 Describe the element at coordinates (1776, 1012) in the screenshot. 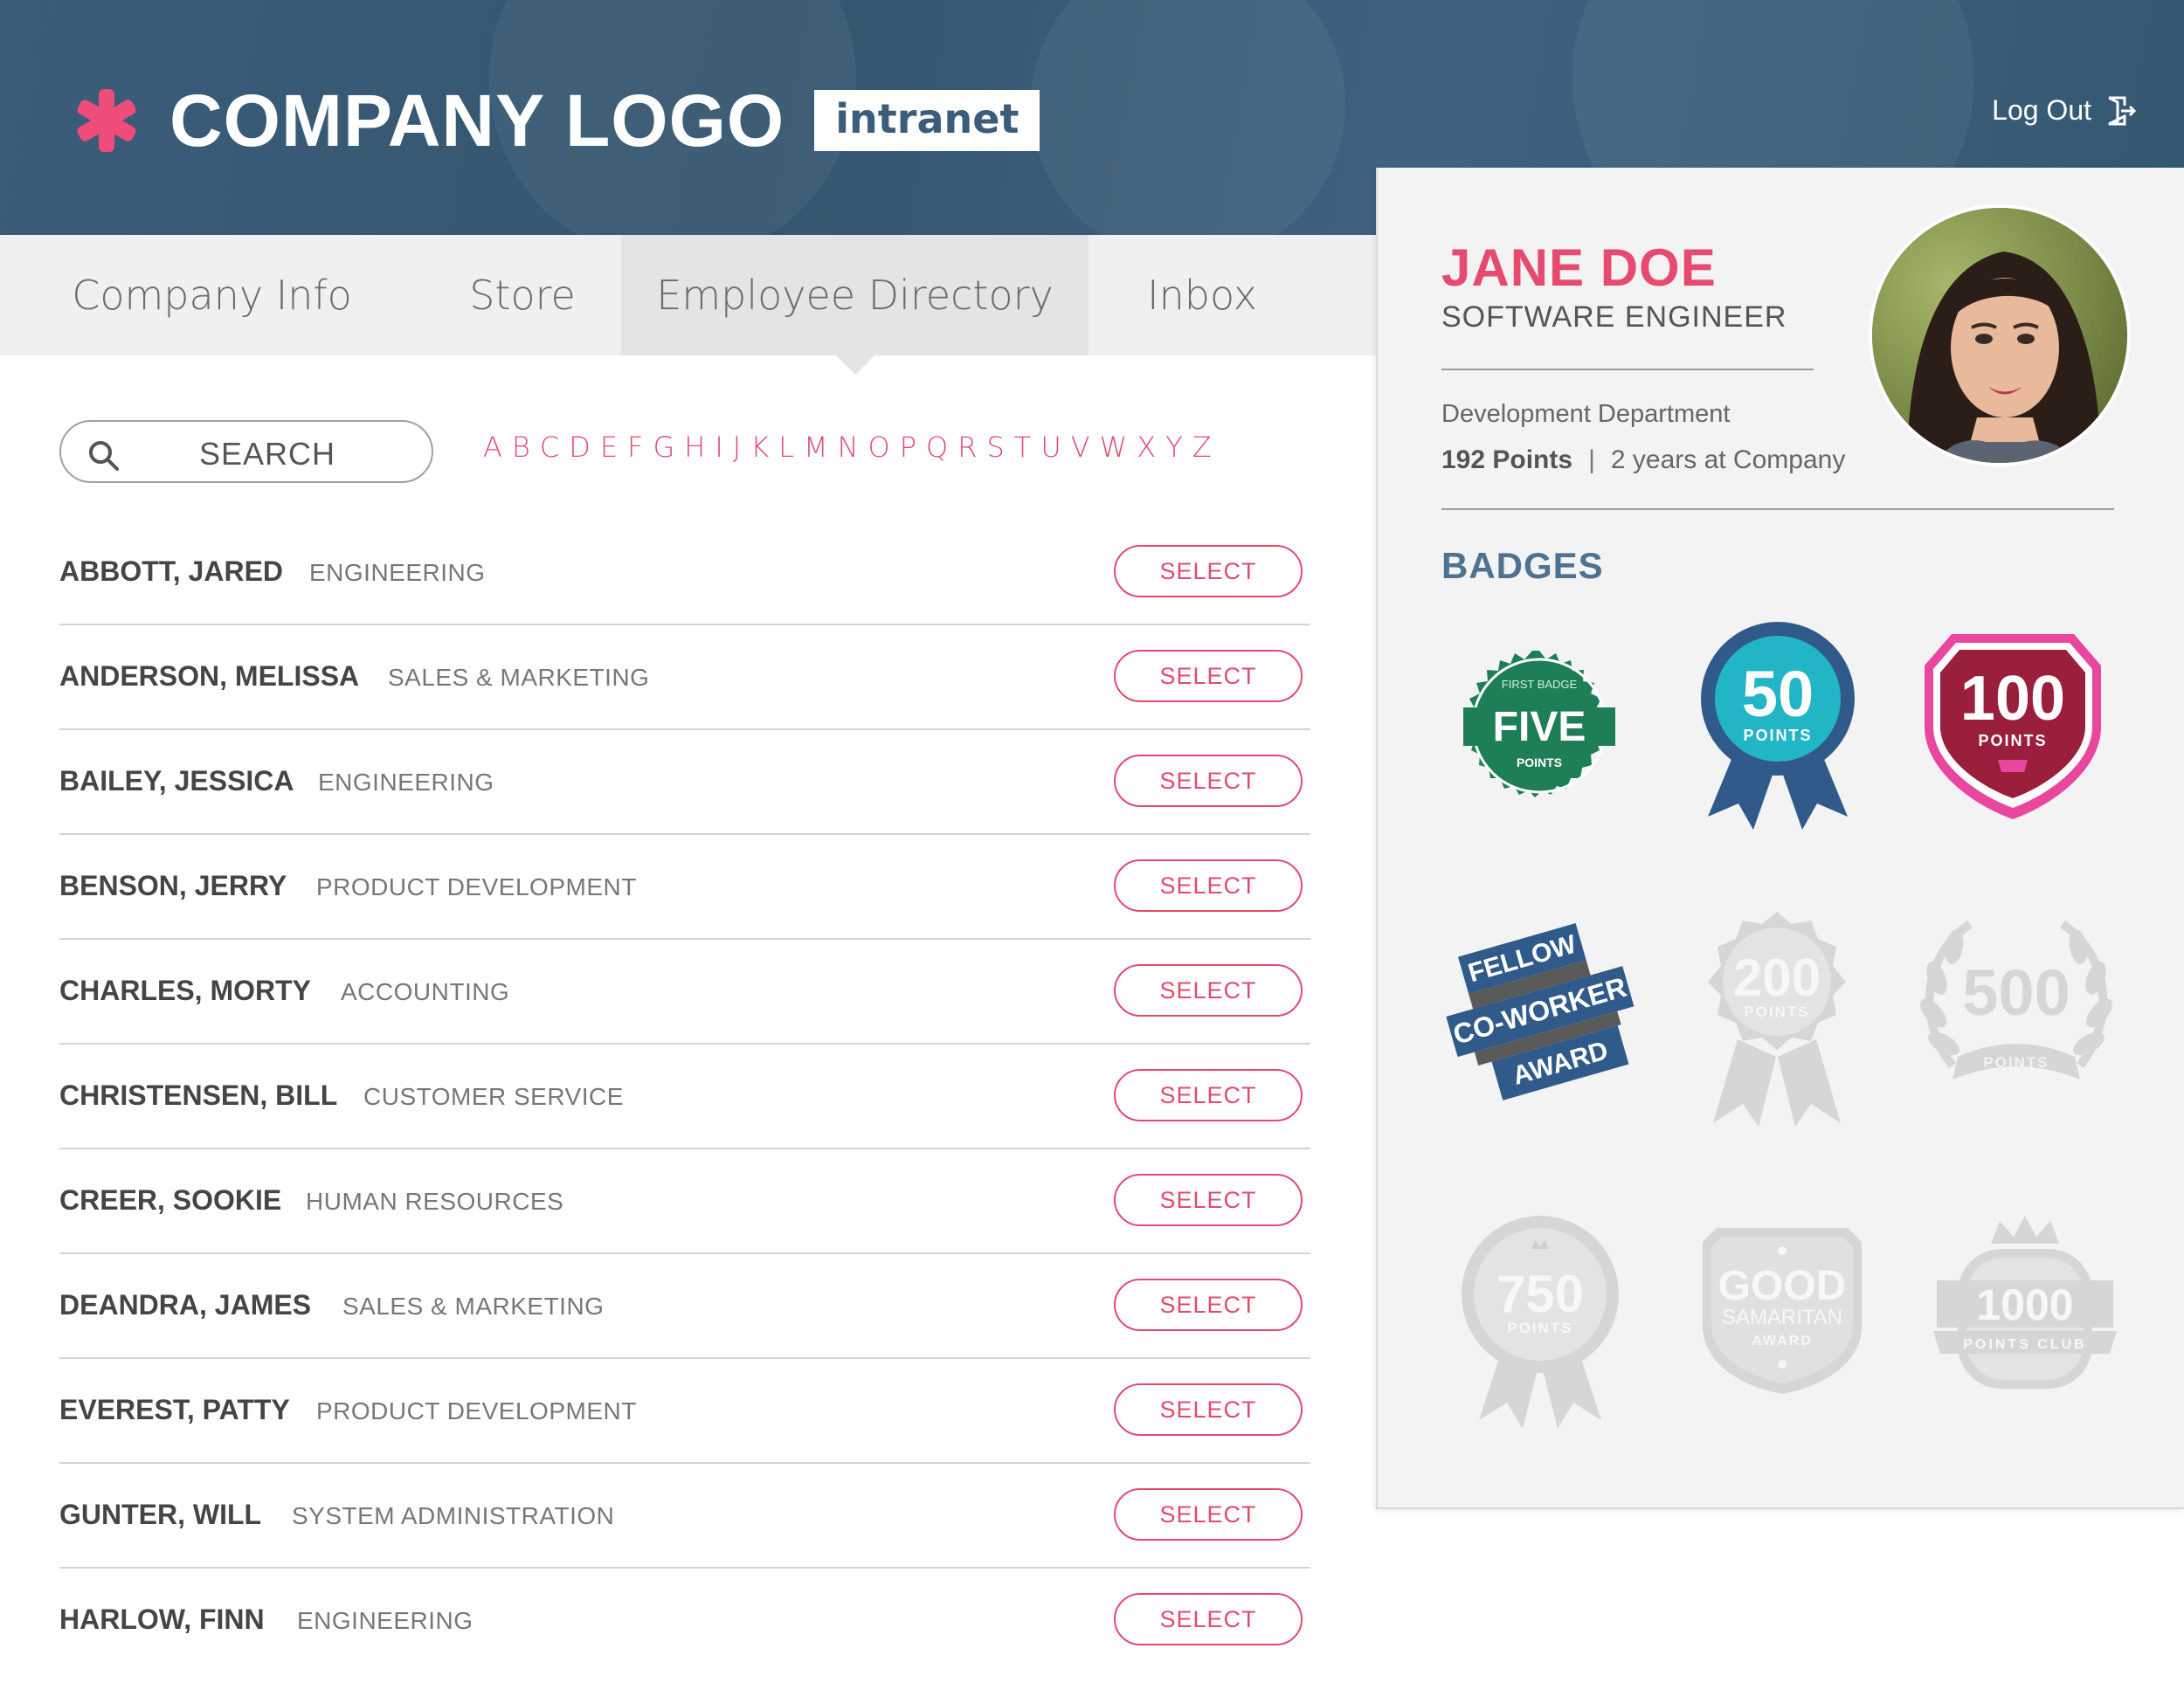

I see `badge-two-hundred-sub: POINTS` at that location.